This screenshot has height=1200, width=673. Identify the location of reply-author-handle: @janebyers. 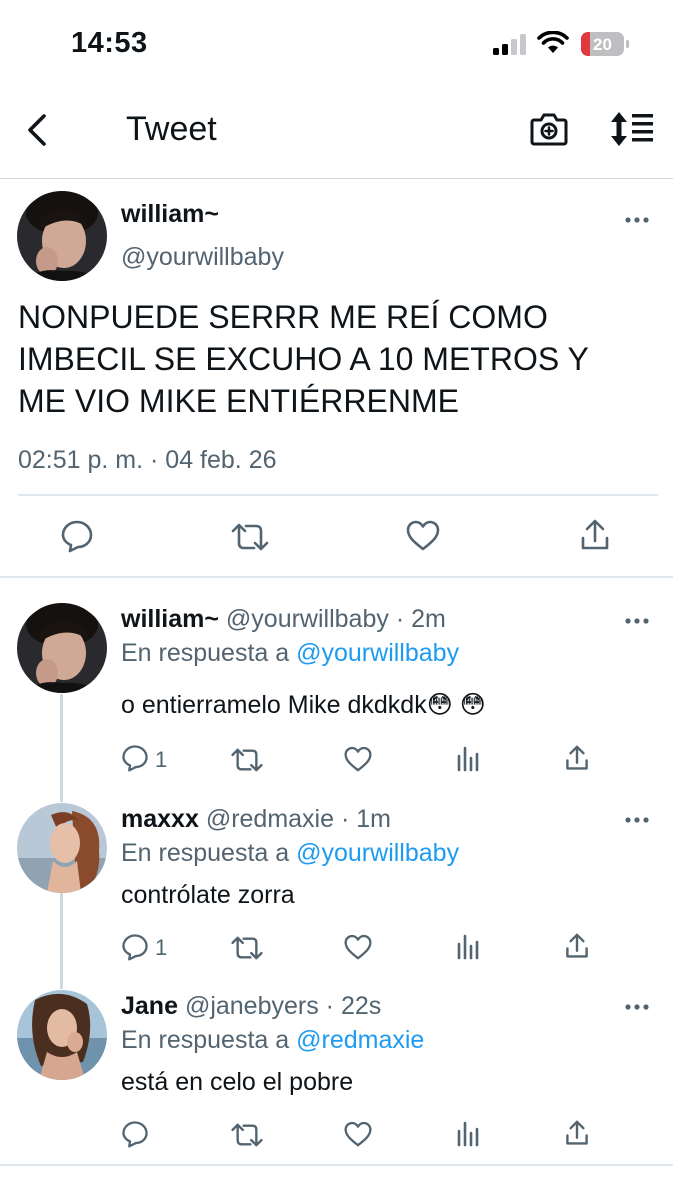
(252, 1006).